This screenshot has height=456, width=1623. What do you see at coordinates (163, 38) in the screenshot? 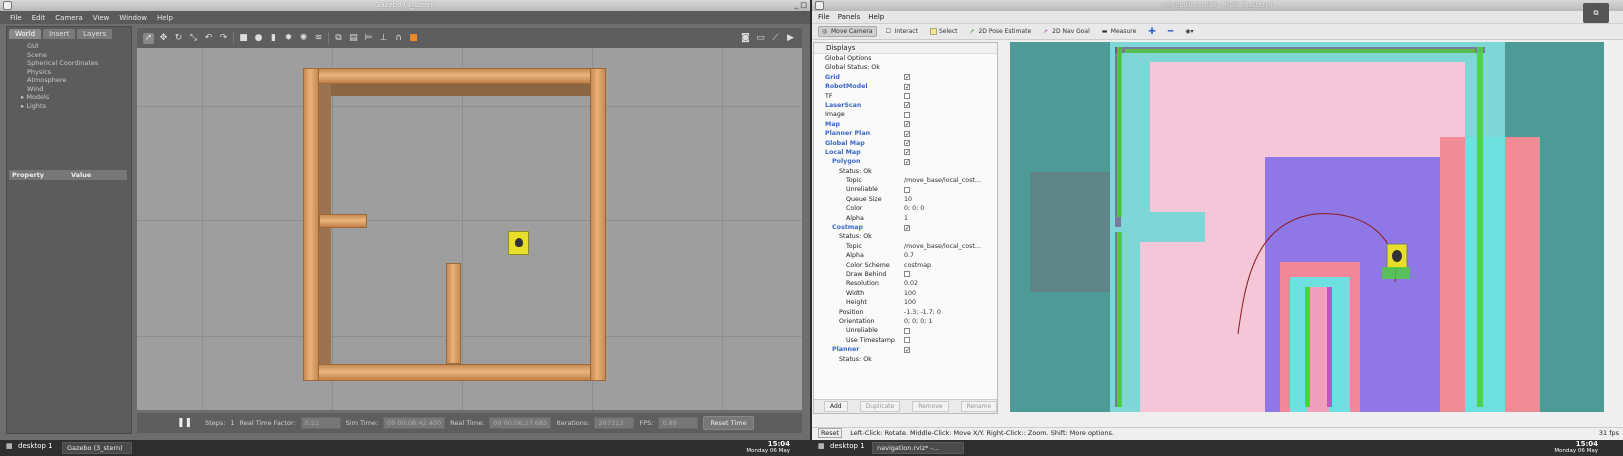
I see `translate-icon: ✥` at bounding box center [163, 38].